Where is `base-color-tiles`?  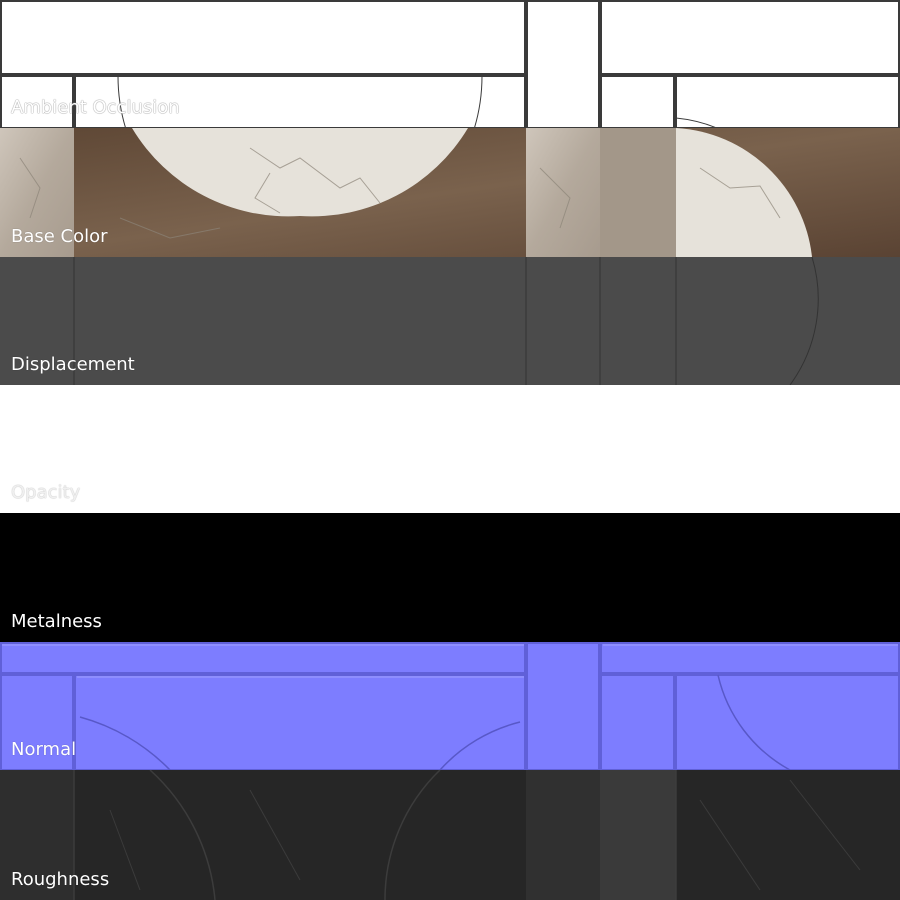 base-color-tiles is located at coordinates (450, 192).